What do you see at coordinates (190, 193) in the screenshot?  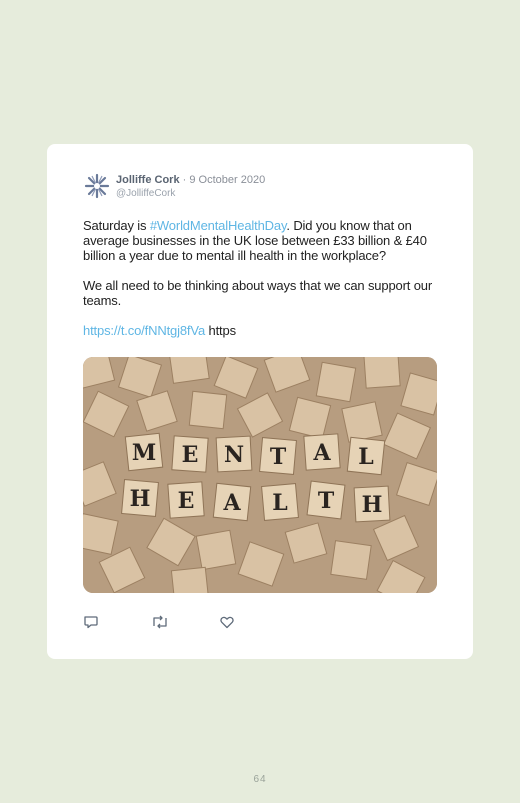 I see `author-handle: @JolliffeCork` at bounding box center [190, 193].